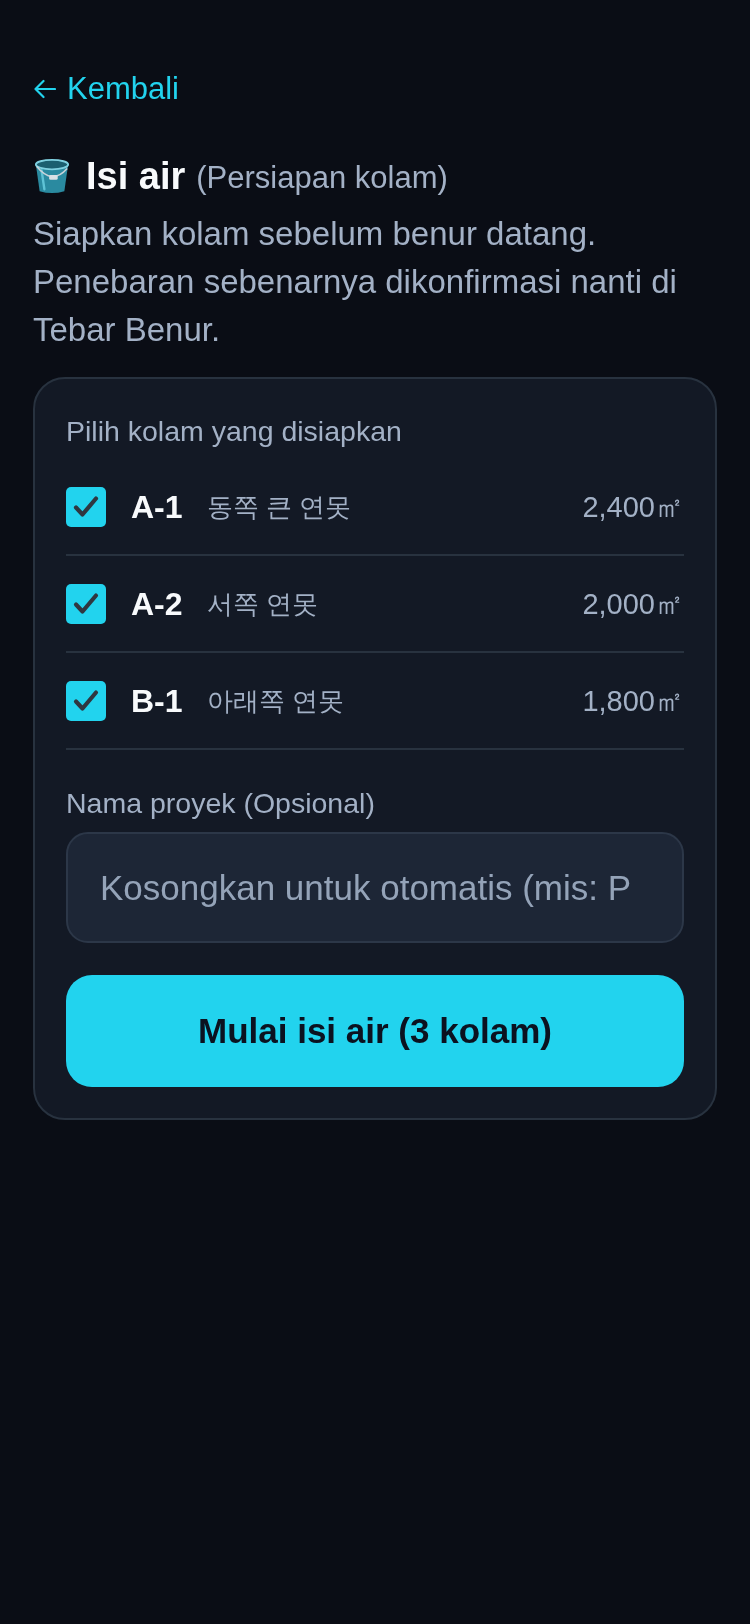 This screenshot has height=1624, width=750. I want to click on pond-name: 아래쪽 연못, so click(275, 701).